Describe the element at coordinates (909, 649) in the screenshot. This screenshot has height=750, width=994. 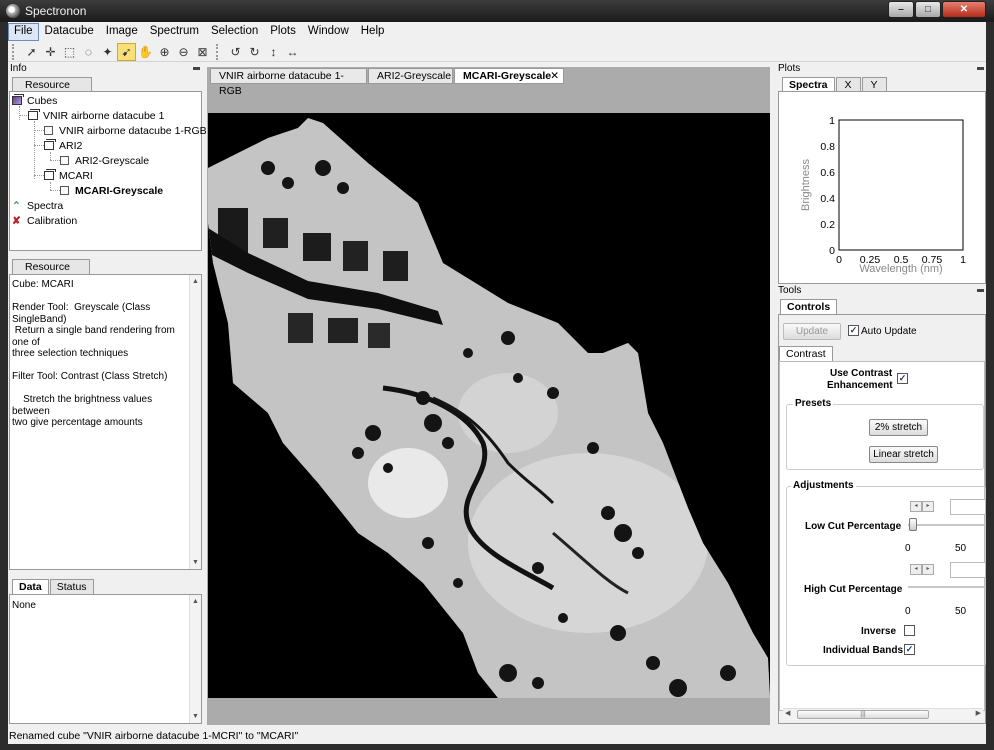
I see `individual-bands-checkbox: ✓` at that location.